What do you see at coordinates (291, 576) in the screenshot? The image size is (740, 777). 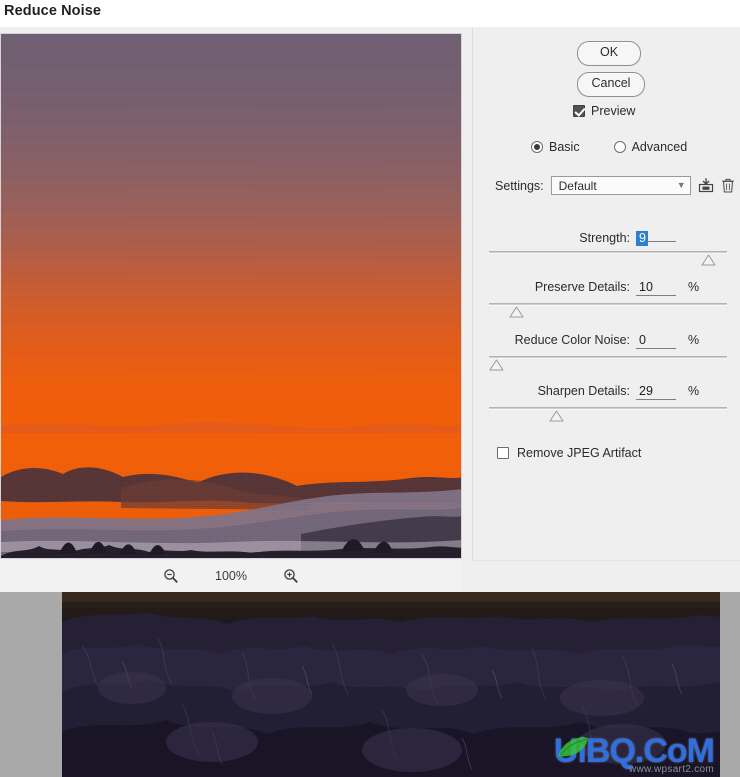 I see `zoom-in-icon` at bounding box center [291, 576].